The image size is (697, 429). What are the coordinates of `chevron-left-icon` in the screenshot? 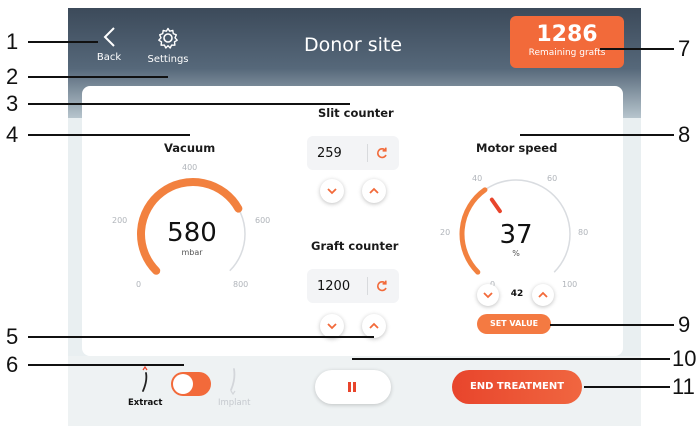 It's located at (109, 37).